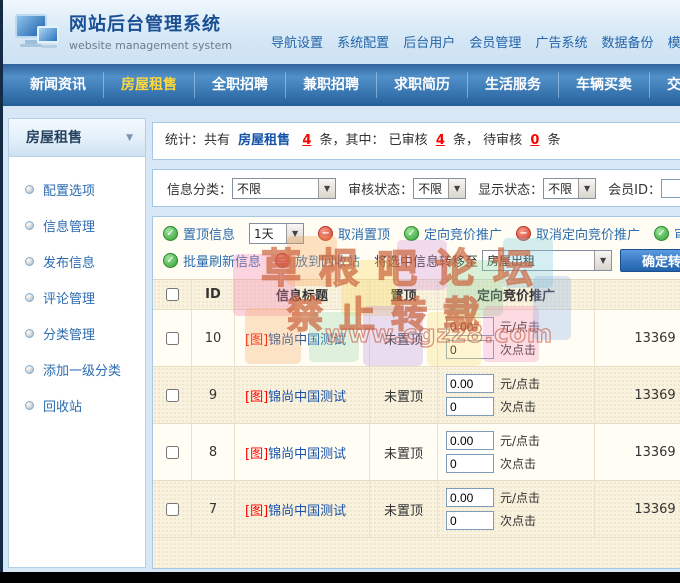 The width and height of the screenshot is (680, 583). Describe the element at coordinates (77, 138) in the screenshot. I see `sidebar-header: 房屋租售 ▼` at that location.